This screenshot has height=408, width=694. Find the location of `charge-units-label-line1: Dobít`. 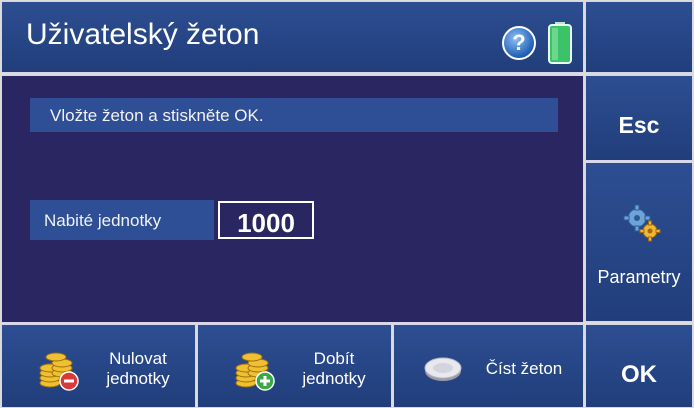

charge-units-label-line1: Dobít is located at coordinates (334, 358).